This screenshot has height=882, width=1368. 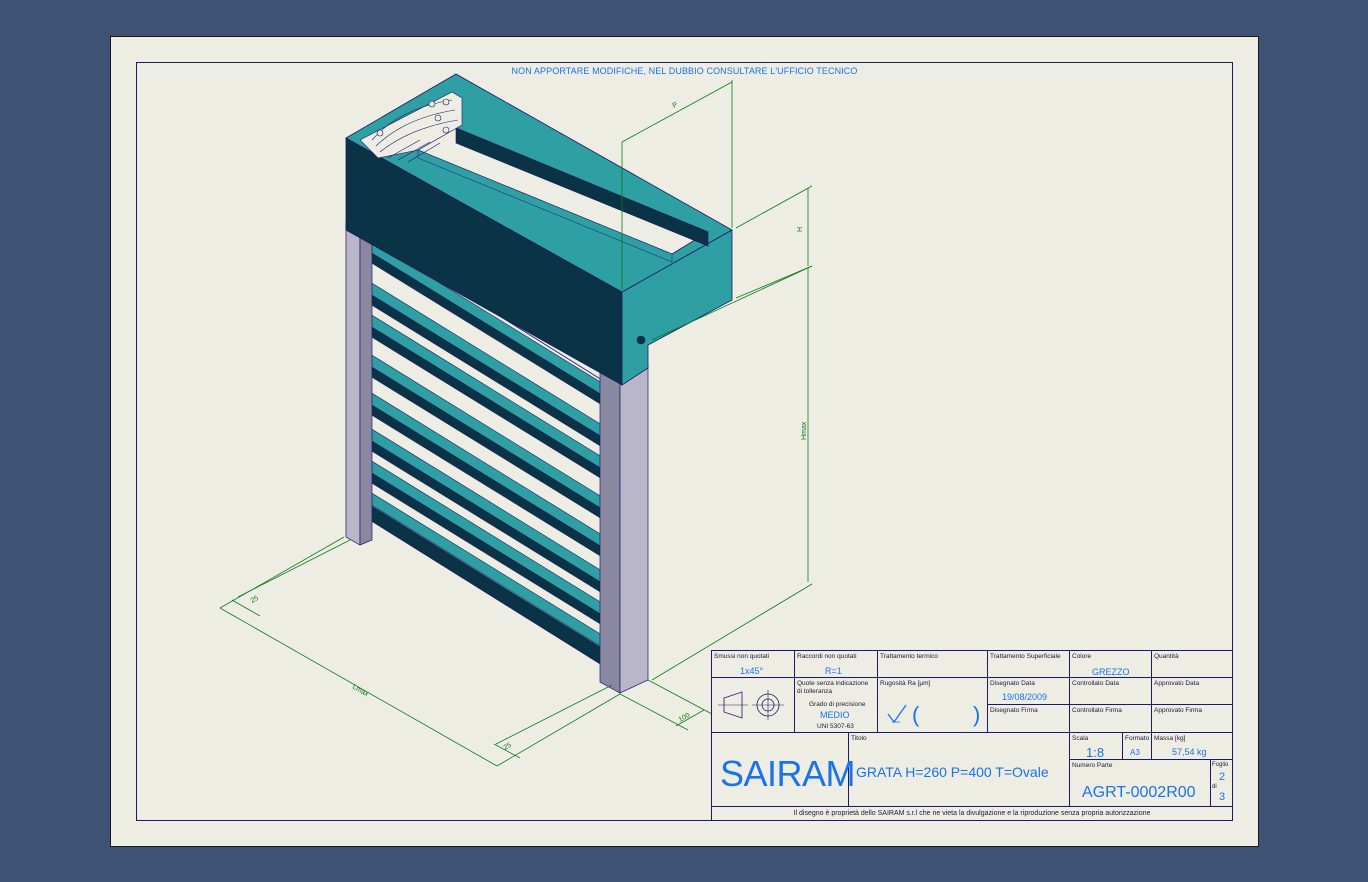 What do you see at coordinates (508, 747) in the screenshot?
I see `dim-right-label: 25` at bounding box center [508, 747].